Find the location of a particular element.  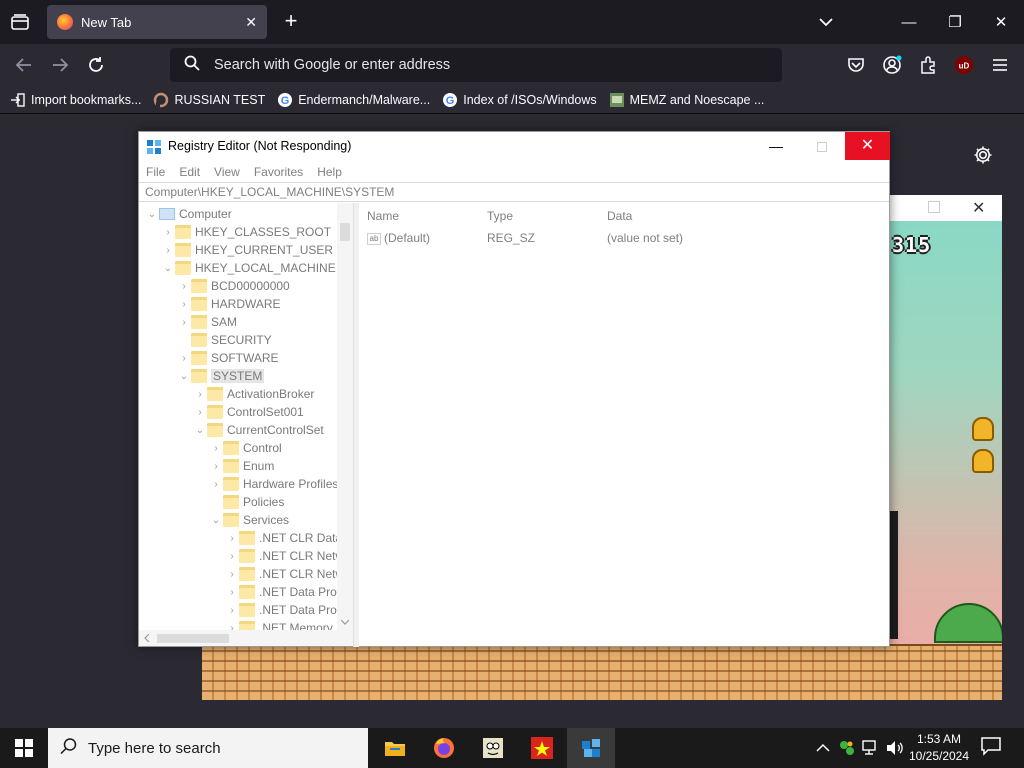

tree-node: › SAM is located at coordinates (207, 322).